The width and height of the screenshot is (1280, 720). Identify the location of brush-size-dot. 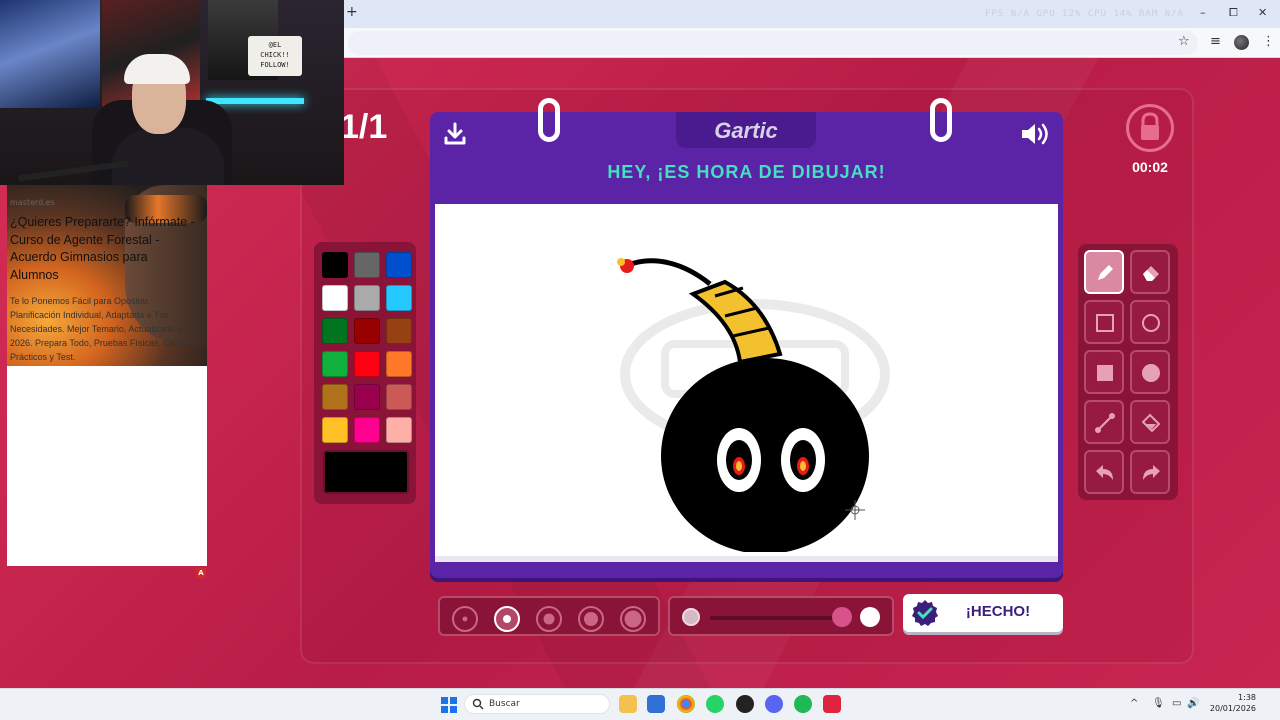
(507, 619).